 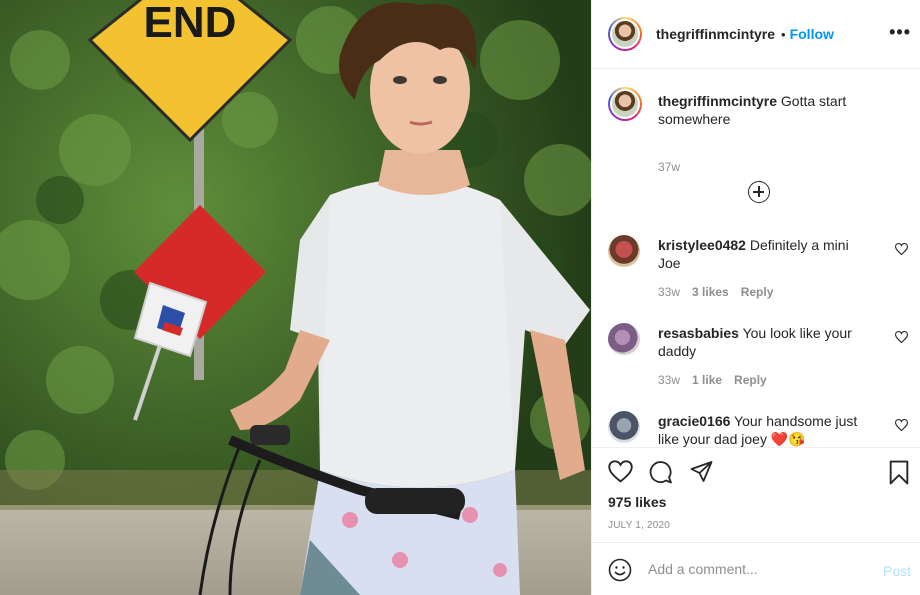 I want to click on bookmark-icon, so click(x=899, y=472).